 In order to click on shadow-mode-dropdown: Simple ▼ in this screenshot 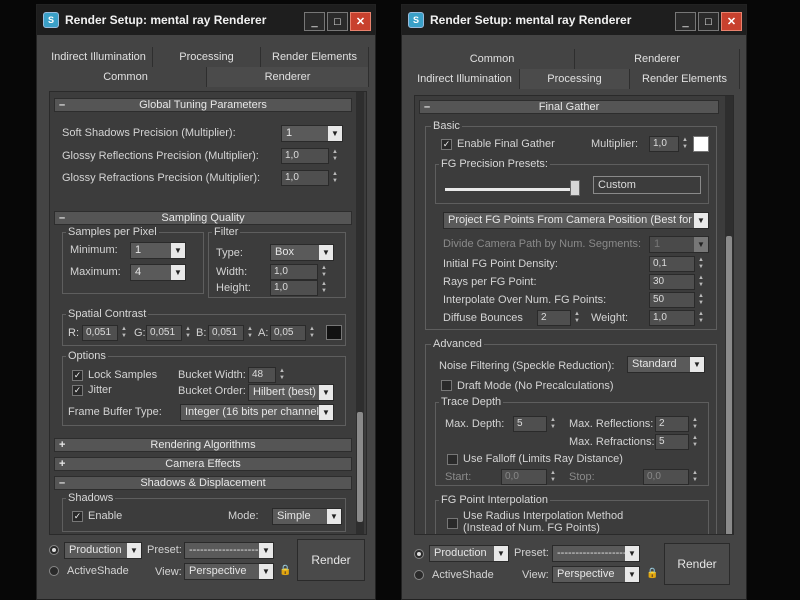, I will do `click(307, 516)`.